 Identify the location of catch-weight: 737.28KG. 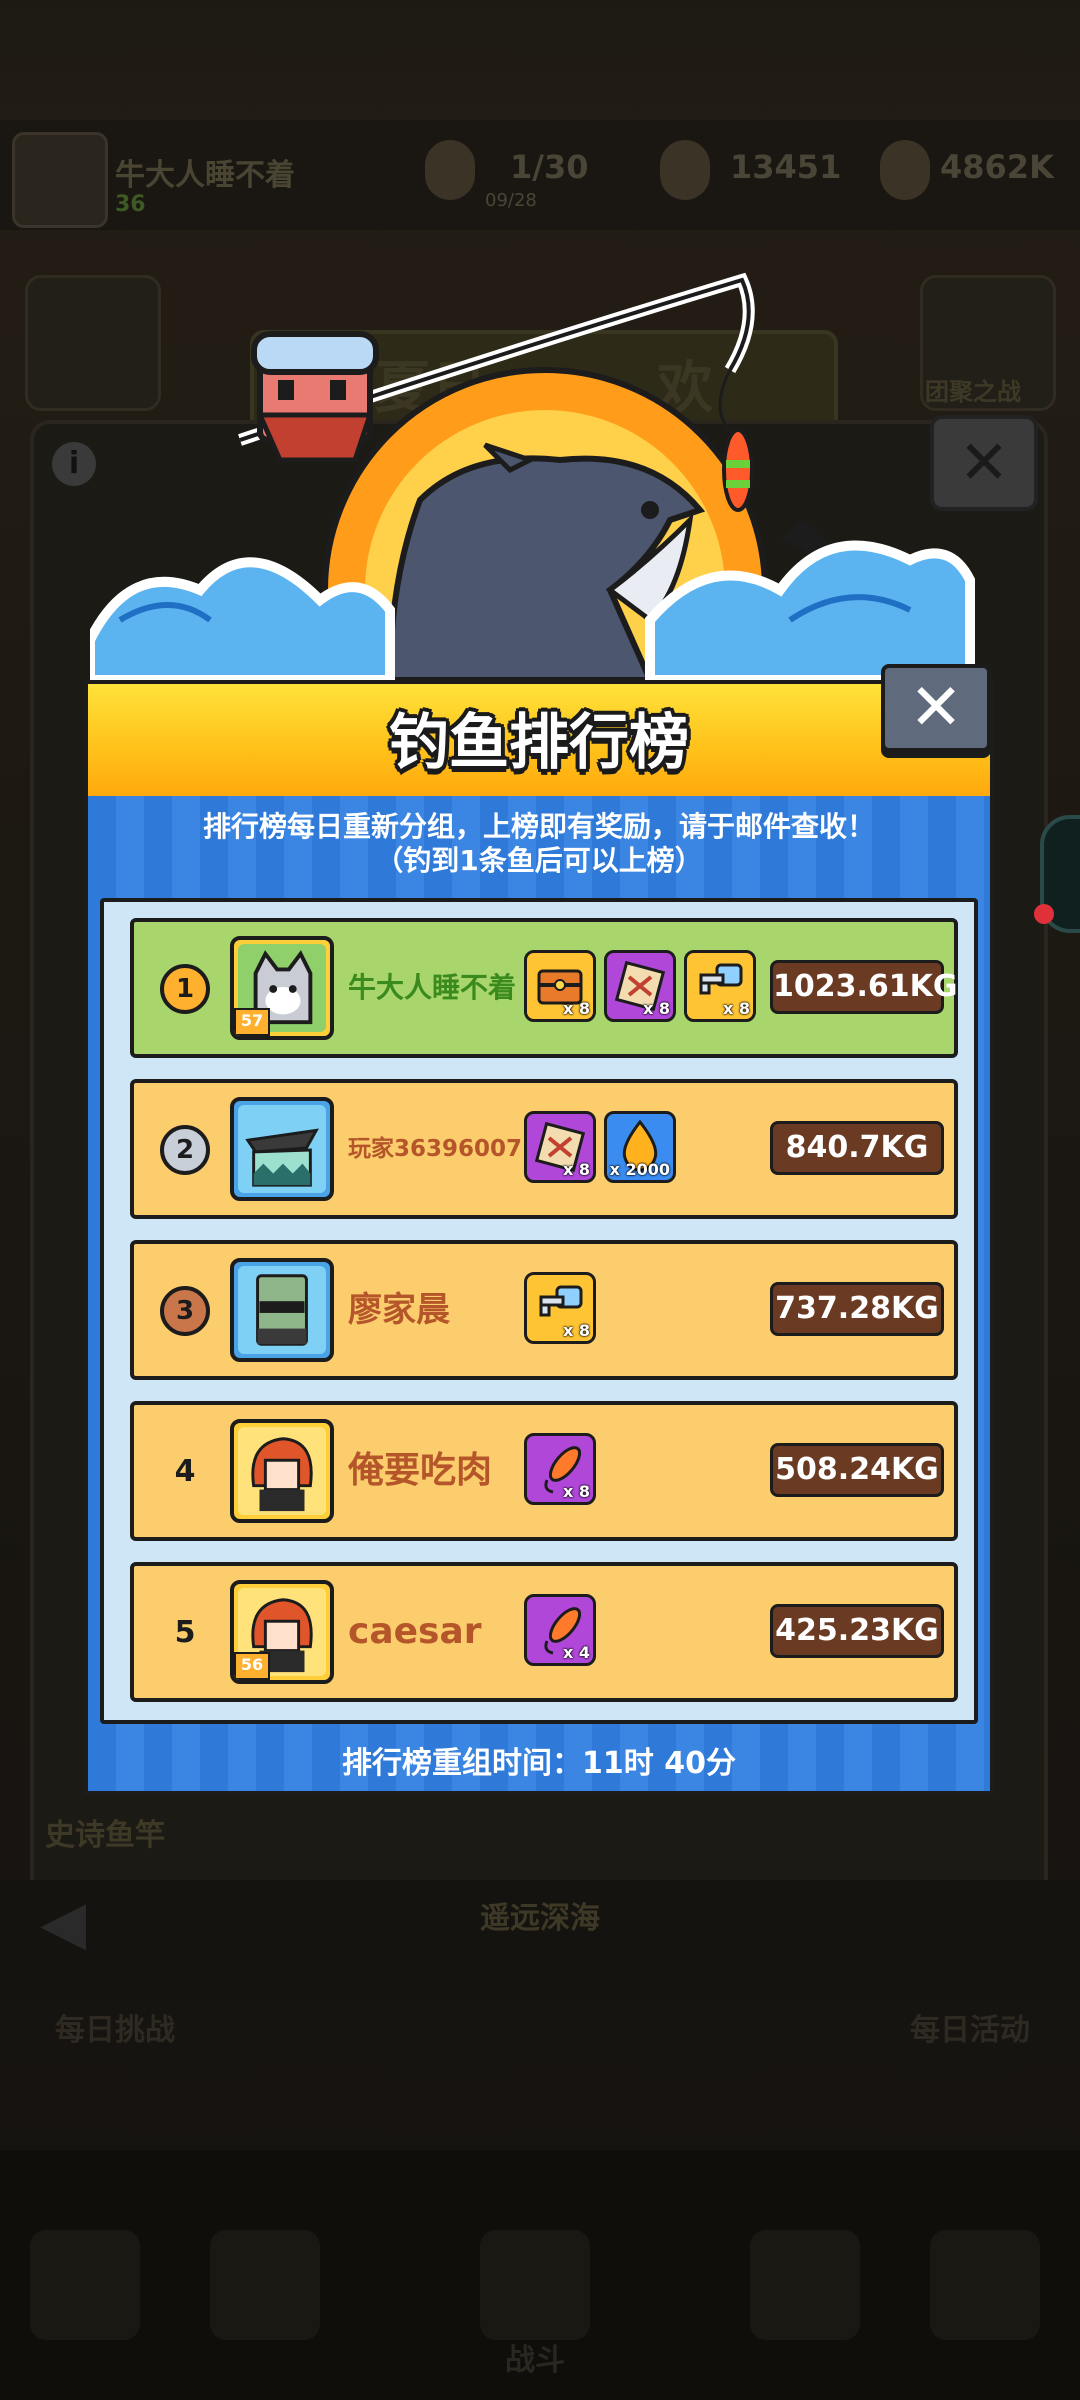
(857, 1309).